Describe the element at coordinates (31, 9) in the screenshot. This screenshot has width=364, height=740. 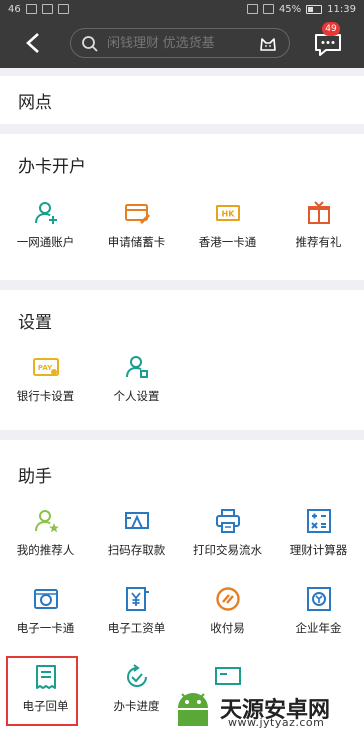
I see `signal-icon` at that location.